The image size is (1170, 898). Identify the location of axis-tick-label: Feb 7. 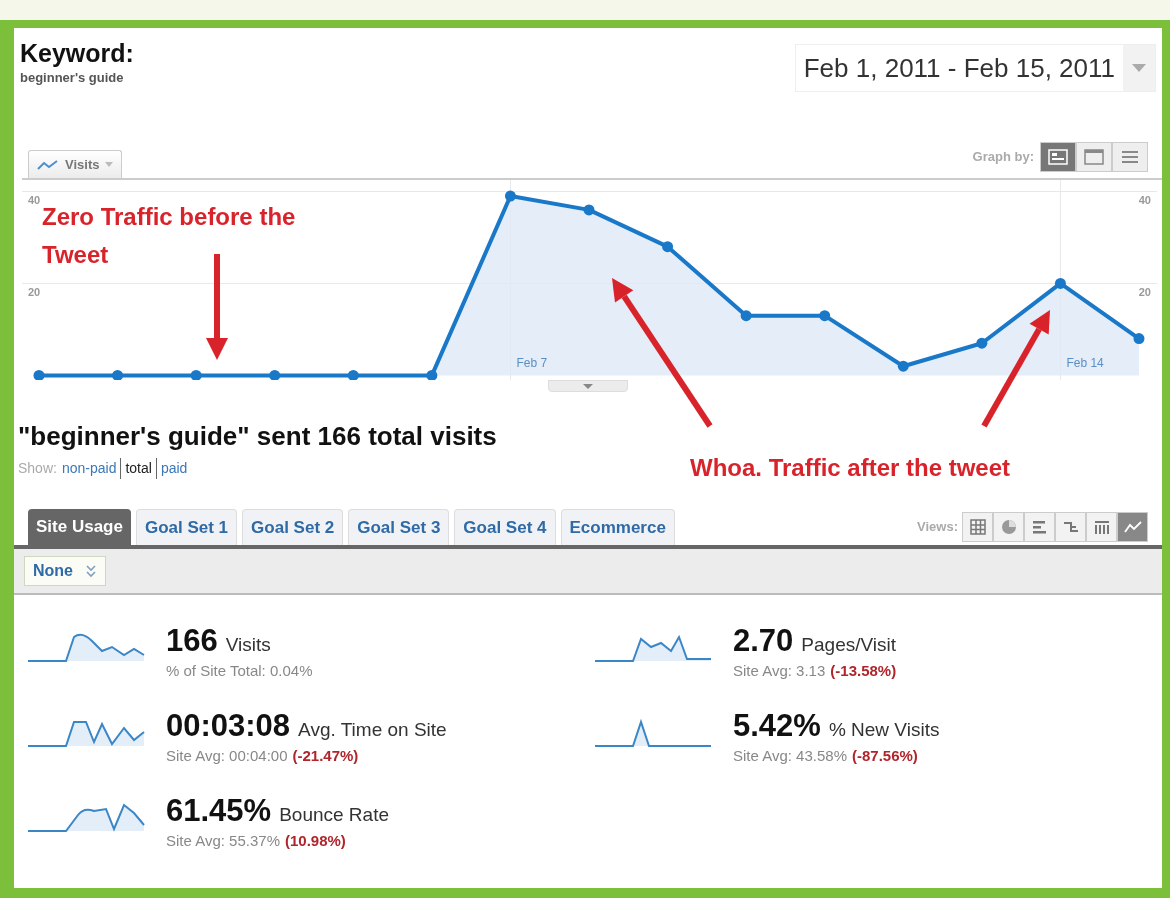
(532, 363).